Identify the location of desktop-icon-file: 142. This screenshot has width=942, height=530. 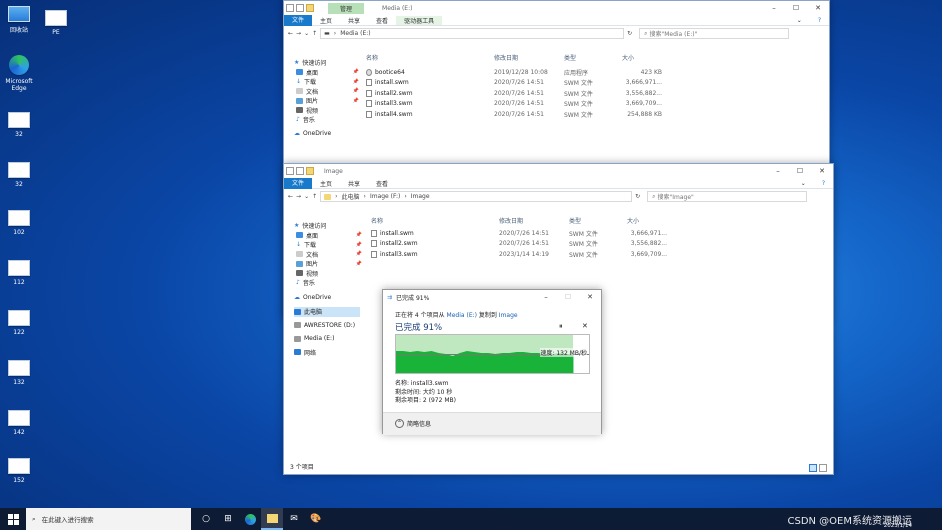
(19, 423).